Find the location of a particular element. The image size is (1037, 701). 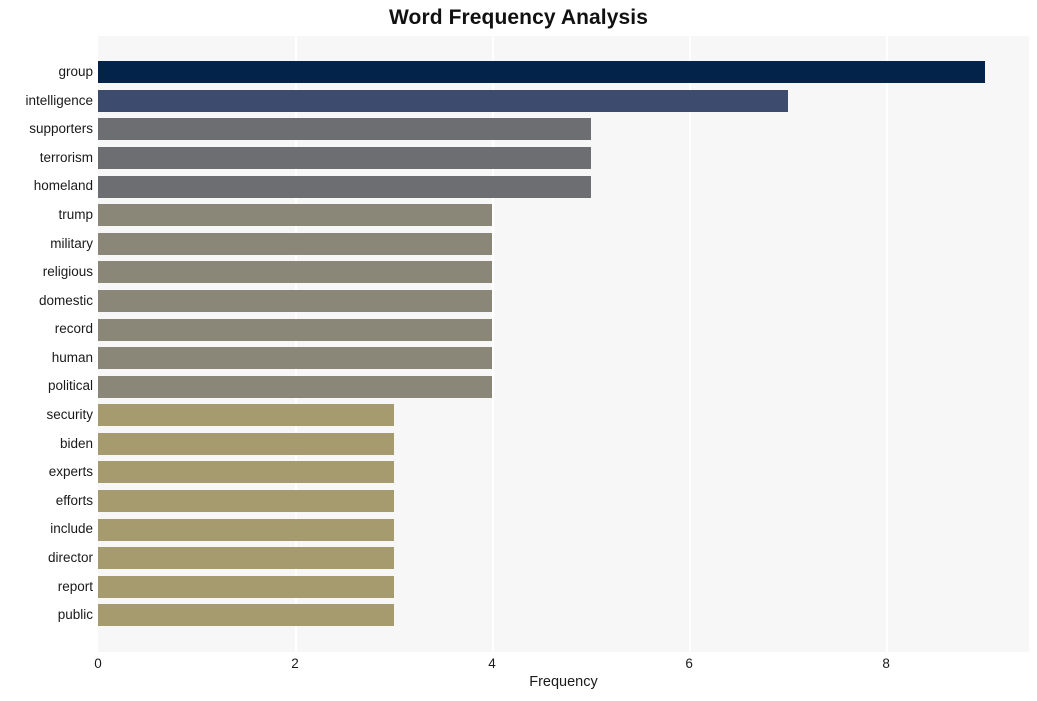

y-axis-tick-label: intelligence is located at coordinates (59, 100).